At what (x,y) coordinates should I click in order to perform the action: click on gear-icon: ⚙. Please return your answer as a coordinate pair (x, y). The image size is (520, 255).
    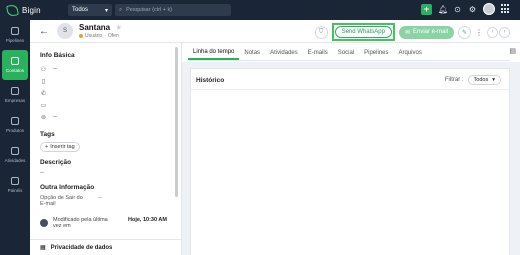
    Looking at the image, I should click on (472, 9).